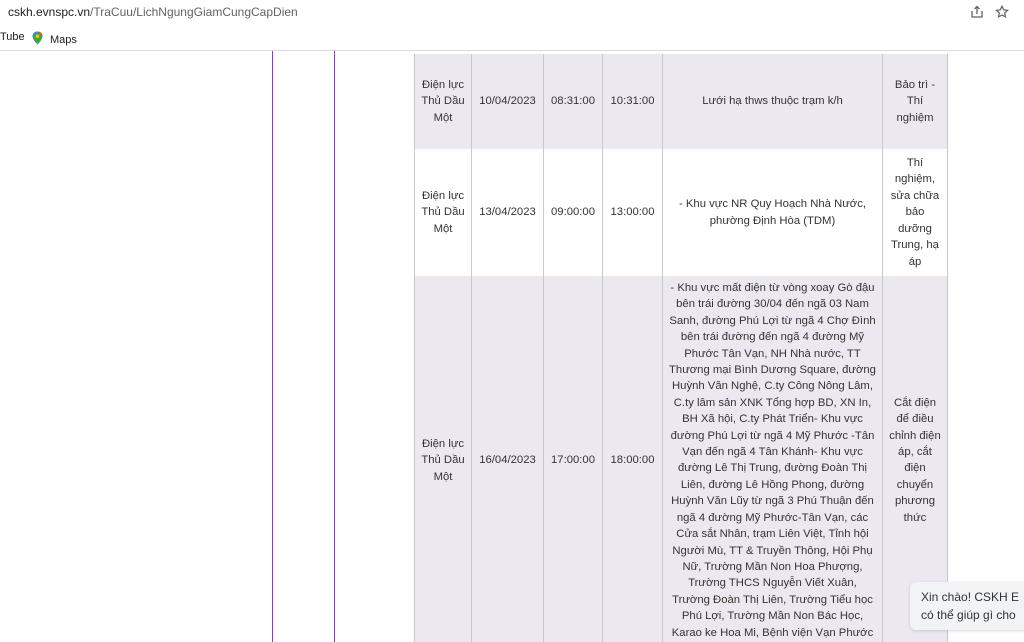 The width and height of the screenshot is (1024, 642). I want to click on bookmark-label: Tube, so click(12, 37).